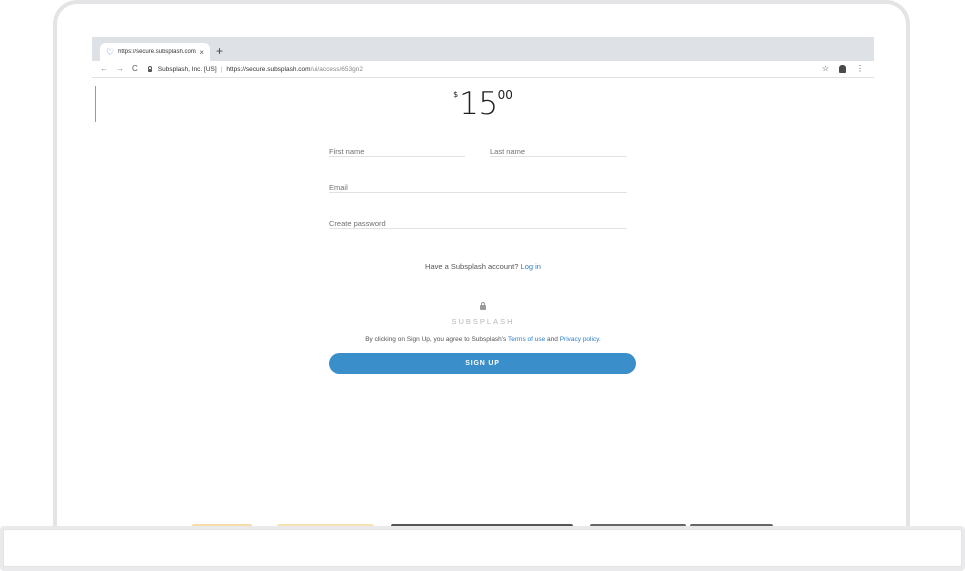 The width and height of the screenshot is (965, 571). Describe the element at coordinates (531, 266) in the screenshot. I see `login-link: Log in` at that location.